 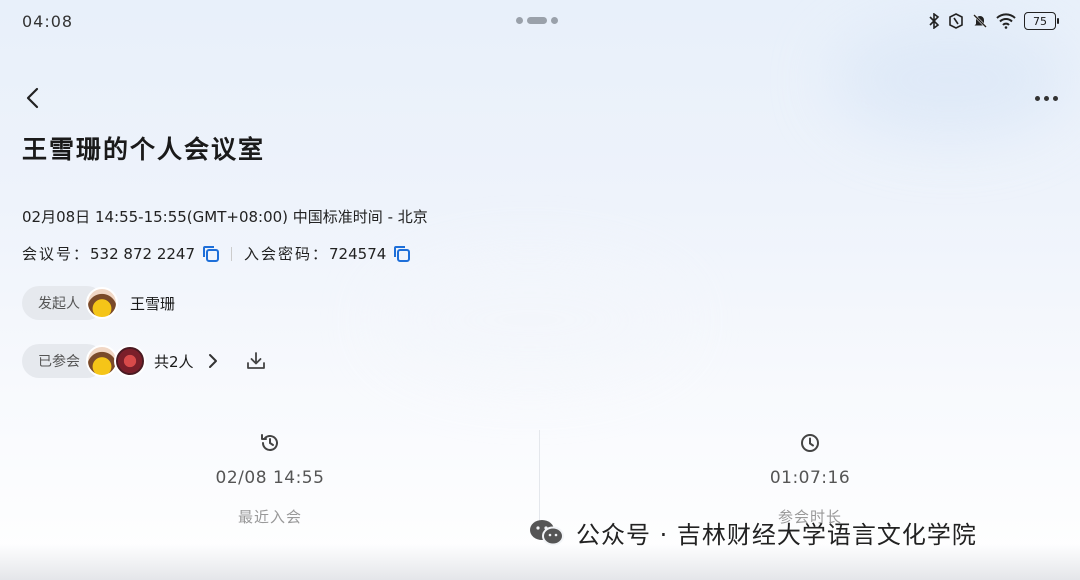 What do you see at coordinates (993, 21) in the screenshot?
I see `system-icons: 75` at bounding box center [993, 21].